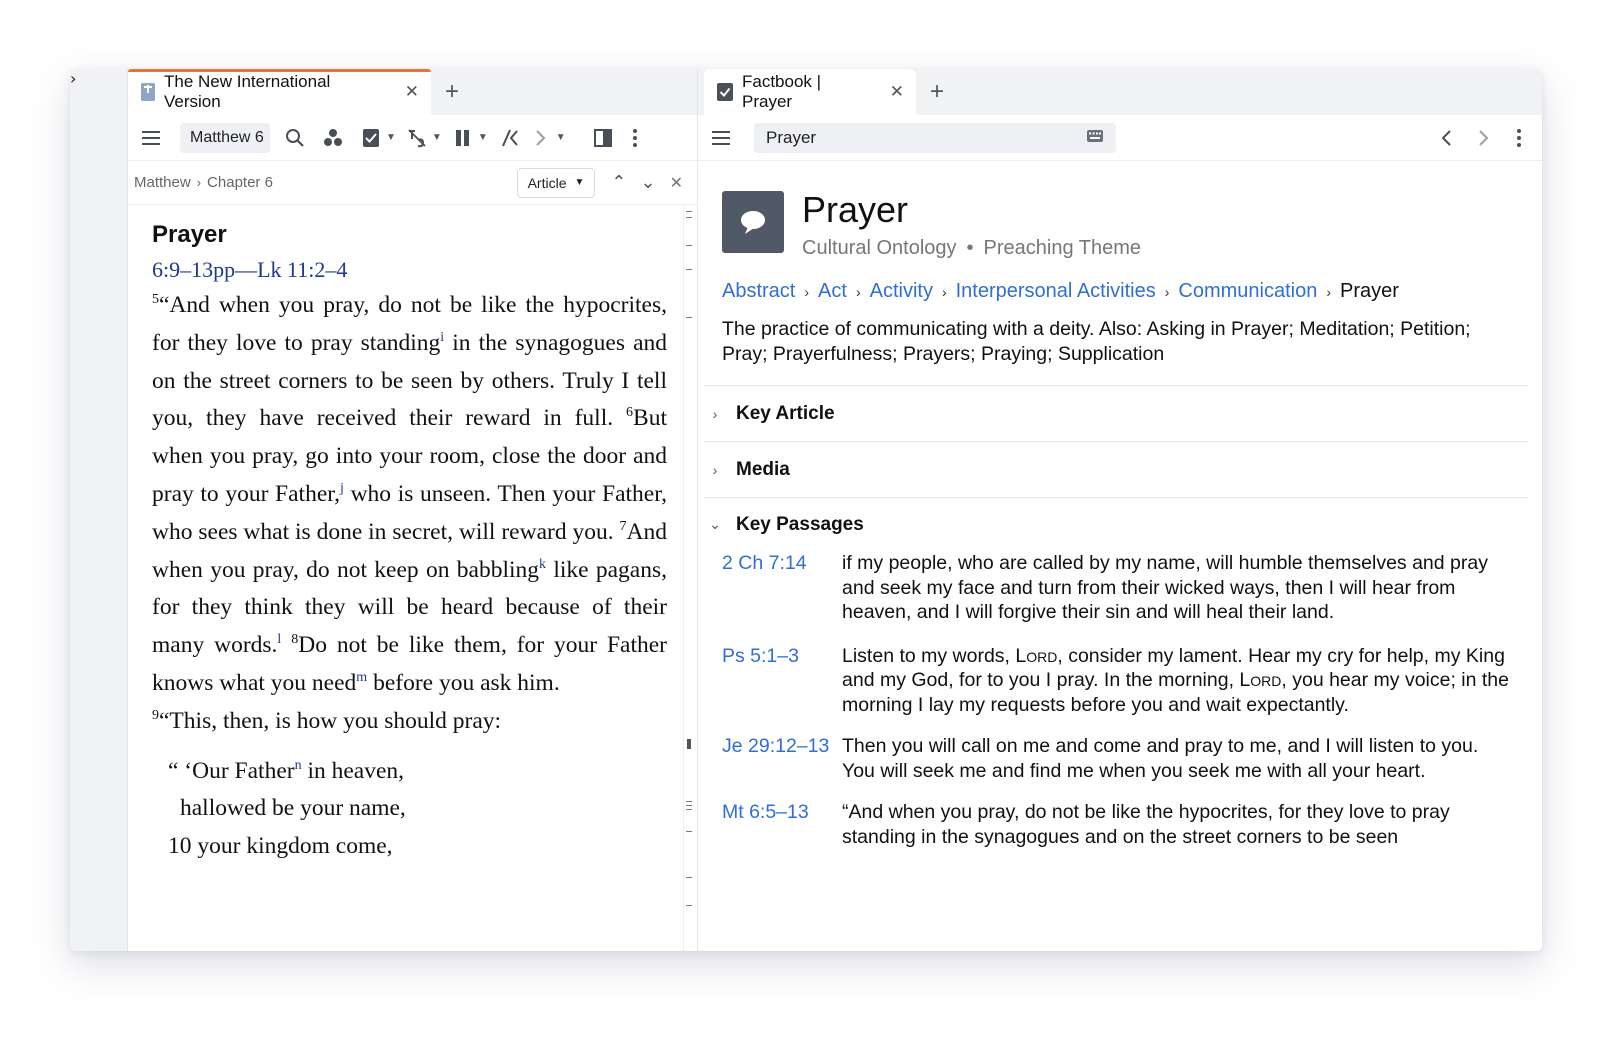 This screenshot has height=1038, width=1606. Describe the element at coordinates (688, 578) in the screenshot. I see `scrollbar-track` at that location.